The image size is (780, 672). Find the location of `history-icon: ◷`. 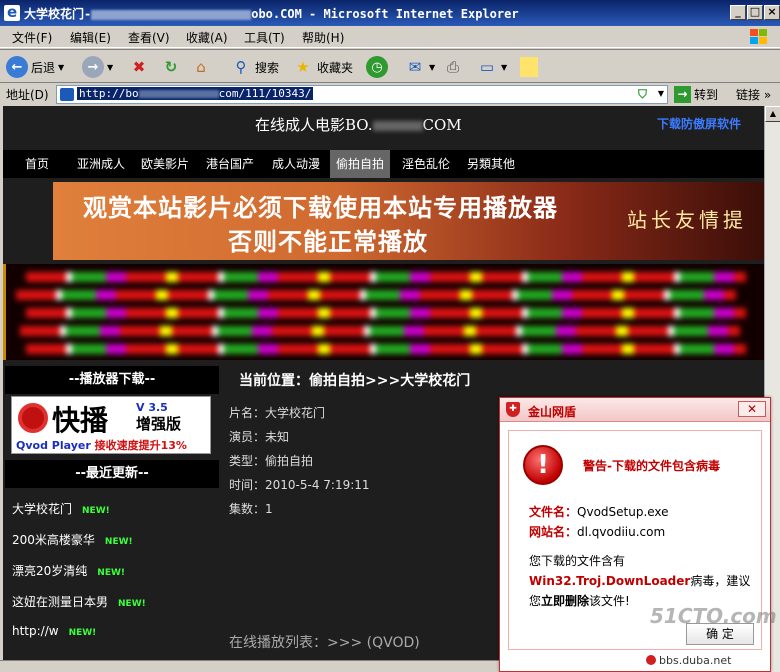

history-icon: ◷ is located at coordinates (377, 67).